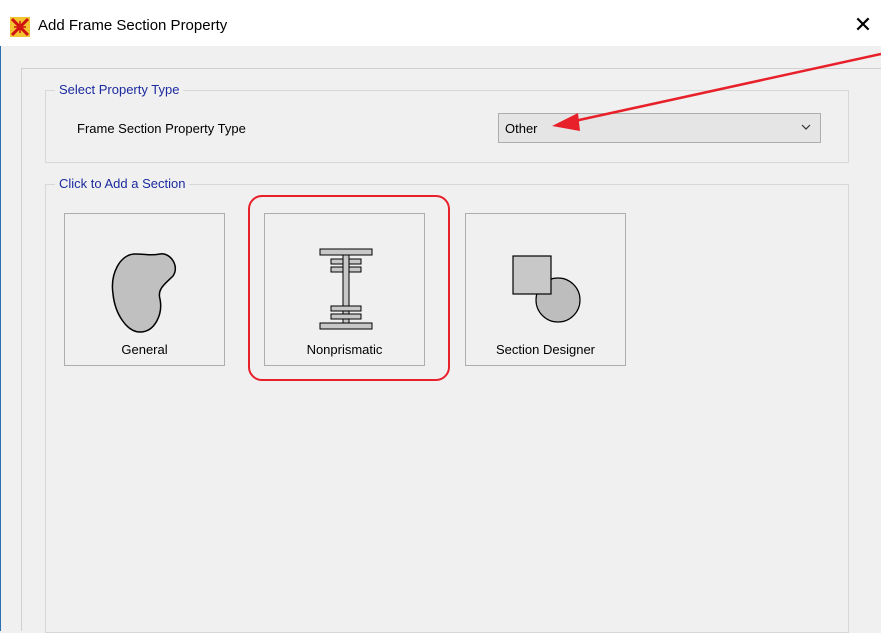 The width and height of the screenshot is (881, 633). What do you see at coordinates (440, 23) in the screenshot?
I see `title-bar: Add Frame Section Property ✕` at bounding box center [440, 23].